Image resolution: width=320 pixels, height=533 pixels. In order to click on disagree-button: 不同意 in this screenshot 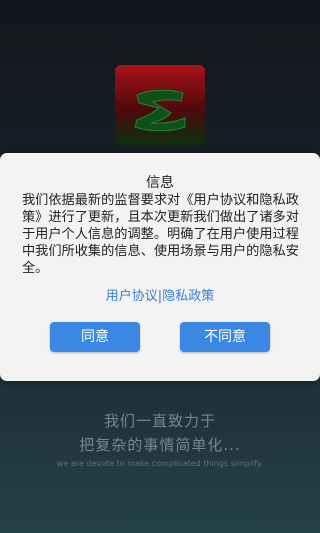, I will do `click(225, 337)`.